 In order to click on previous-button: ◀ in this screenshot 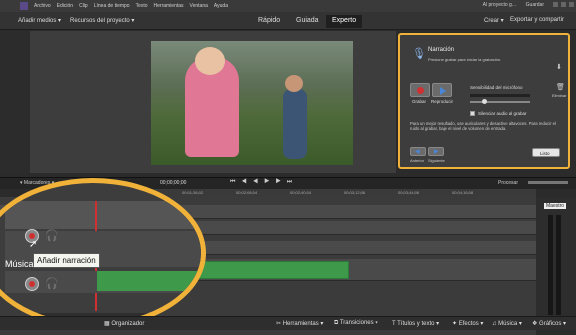, I will do `click(418, 151)`.